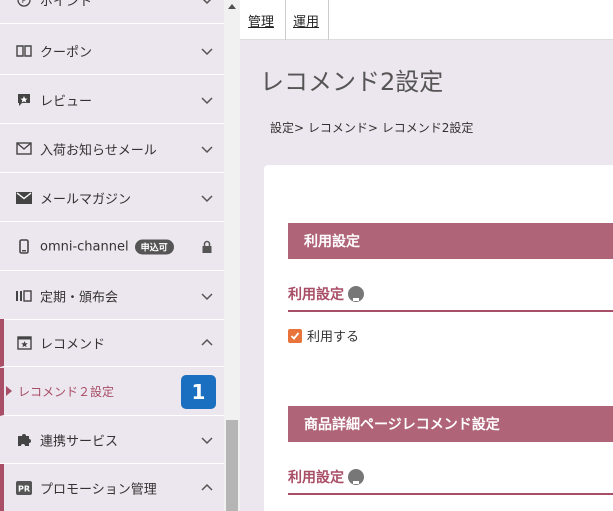 The height and width of the screenshot is (511, 613). I want to click on checkmark-icon, so click(295, 335).